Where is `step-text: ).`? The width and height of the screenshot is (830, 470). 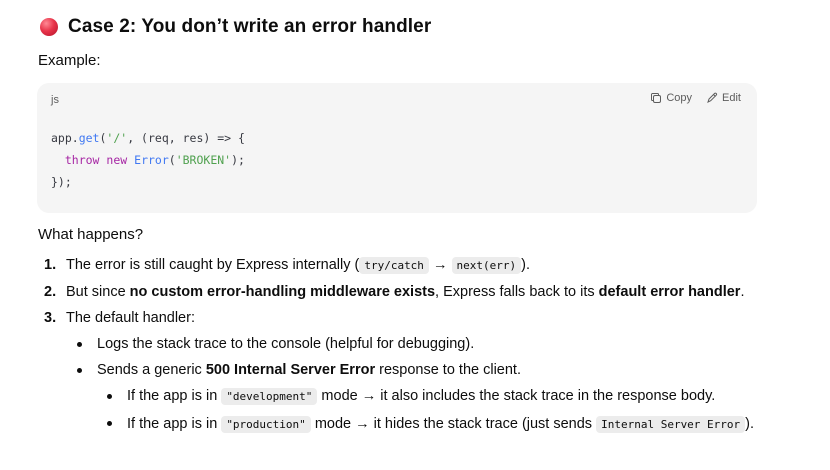
step-text: ). is located at coordinates (525, 265).